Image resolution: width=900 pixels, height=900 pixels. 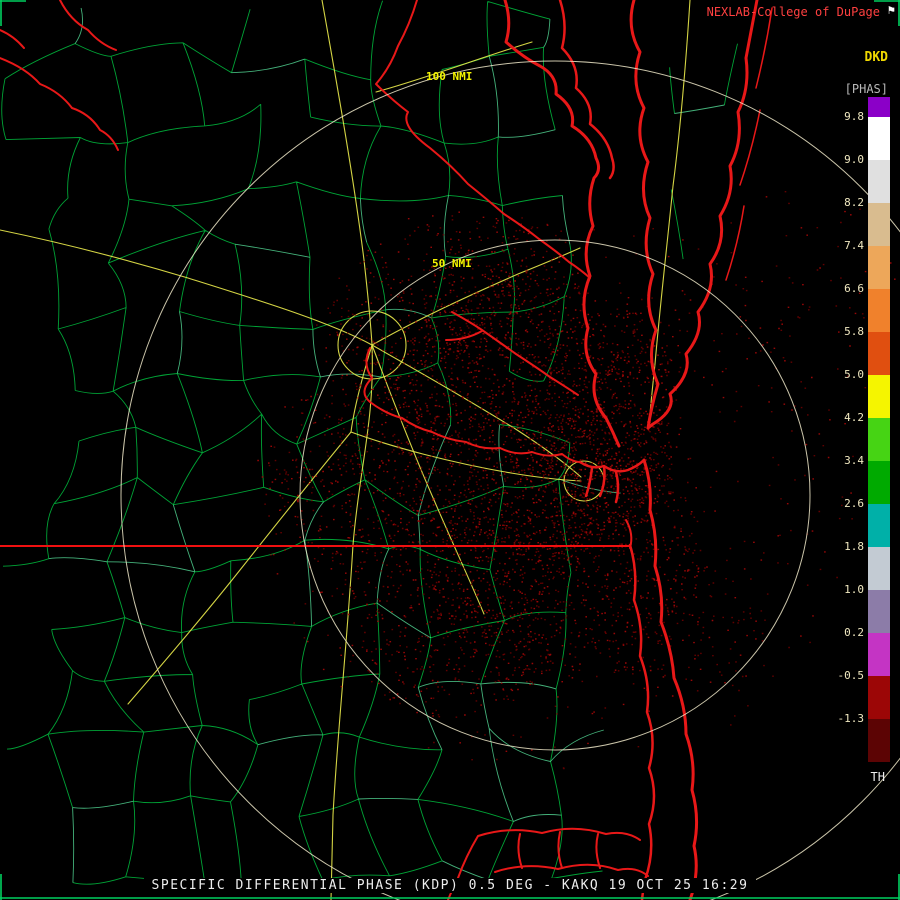 What do you see at coordinates (629, 534) in the screenshot?
I see `back-bay-shore` at bounding box center [629, 534].